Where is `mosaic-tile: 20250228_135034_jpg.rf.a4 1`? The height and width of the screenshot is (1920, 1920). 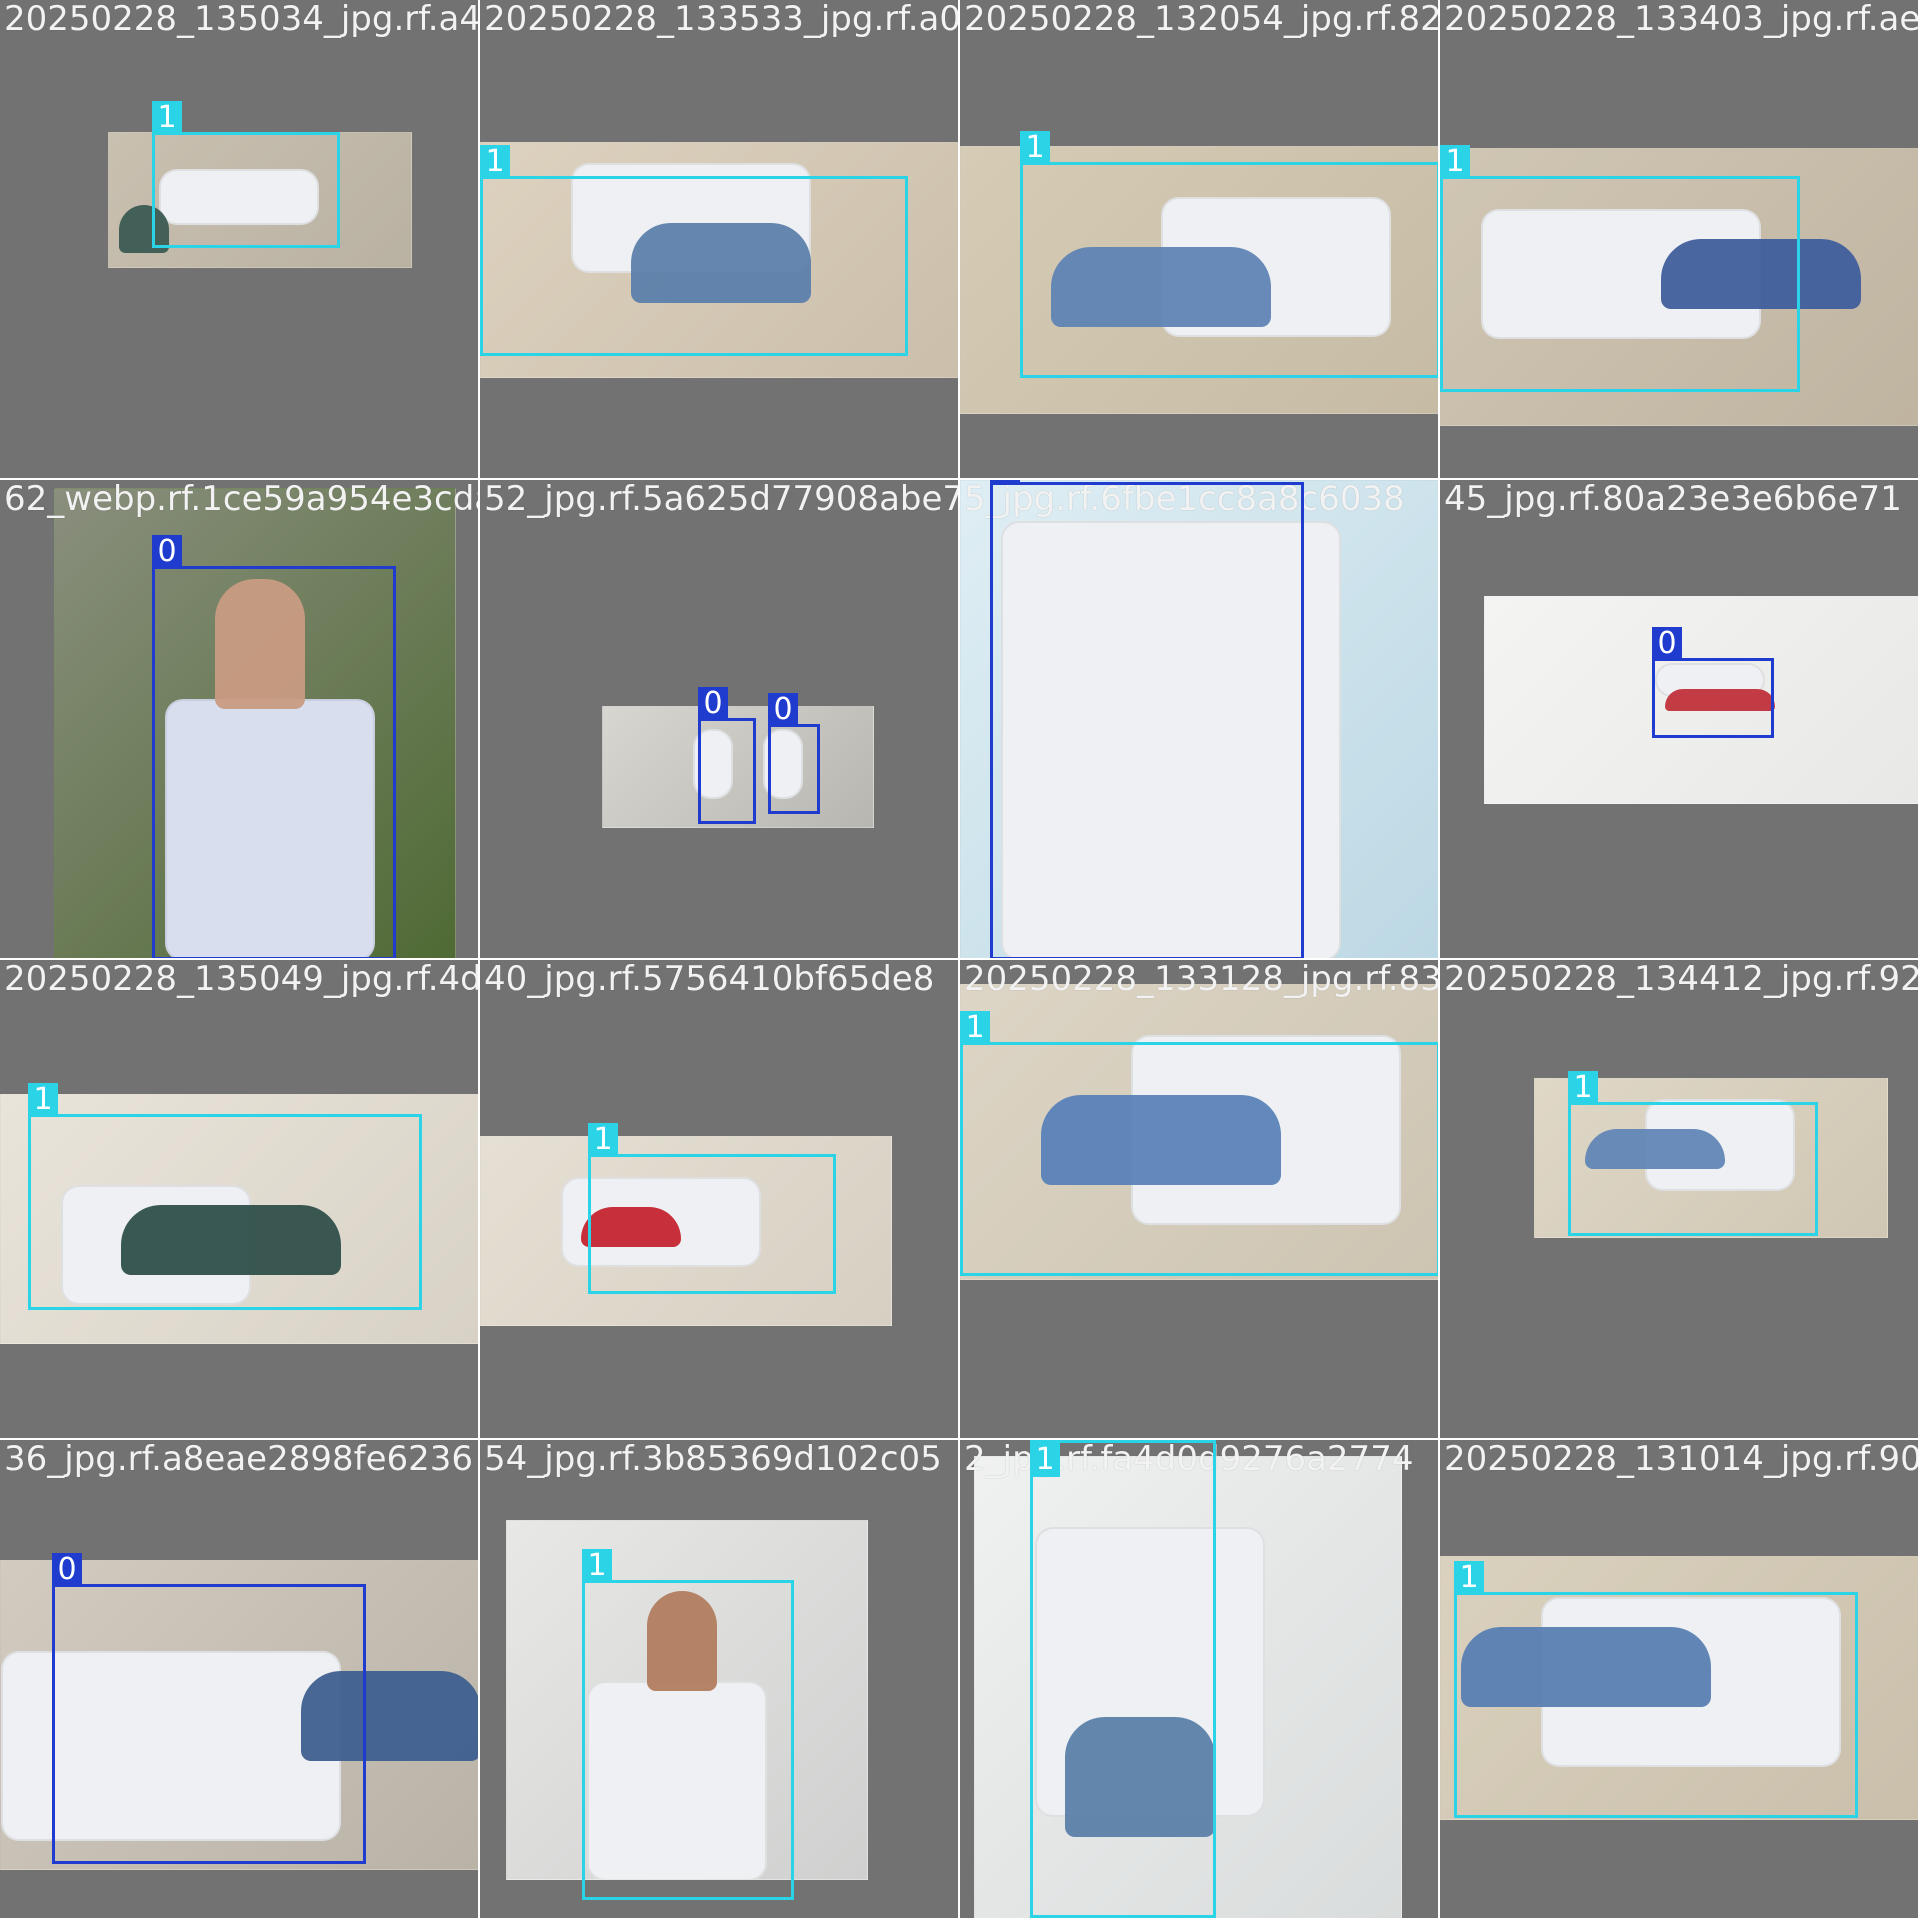 mosaic-tile: 20250228_135034_jpg.rf.a4 1 is located at coordinates (240, 240).